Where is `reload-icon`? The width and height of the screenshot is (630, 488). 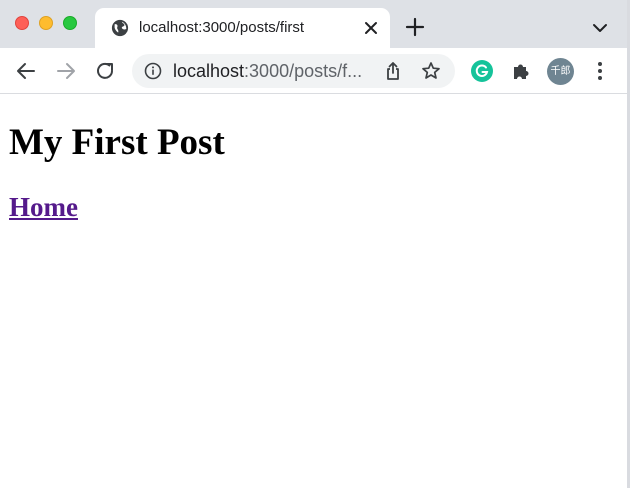 reload-icon is located at coordinates (105, 71).